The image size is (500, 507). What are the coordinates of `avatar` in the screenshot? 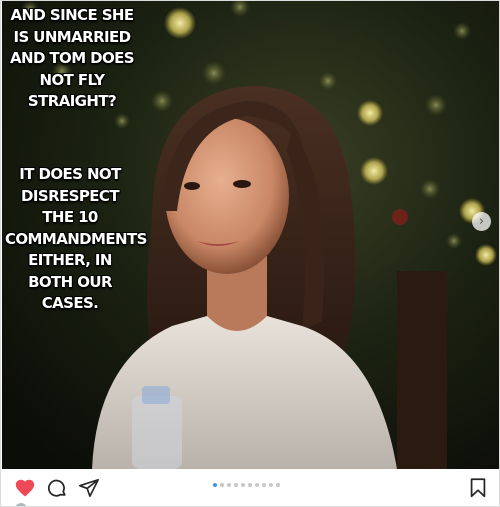 It's located at (21, 504).